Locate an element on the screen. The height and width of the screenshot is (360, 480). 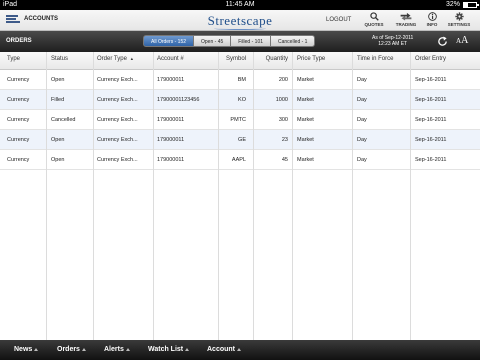
cell-quantity: 300 is located at coordinates (283, 120).